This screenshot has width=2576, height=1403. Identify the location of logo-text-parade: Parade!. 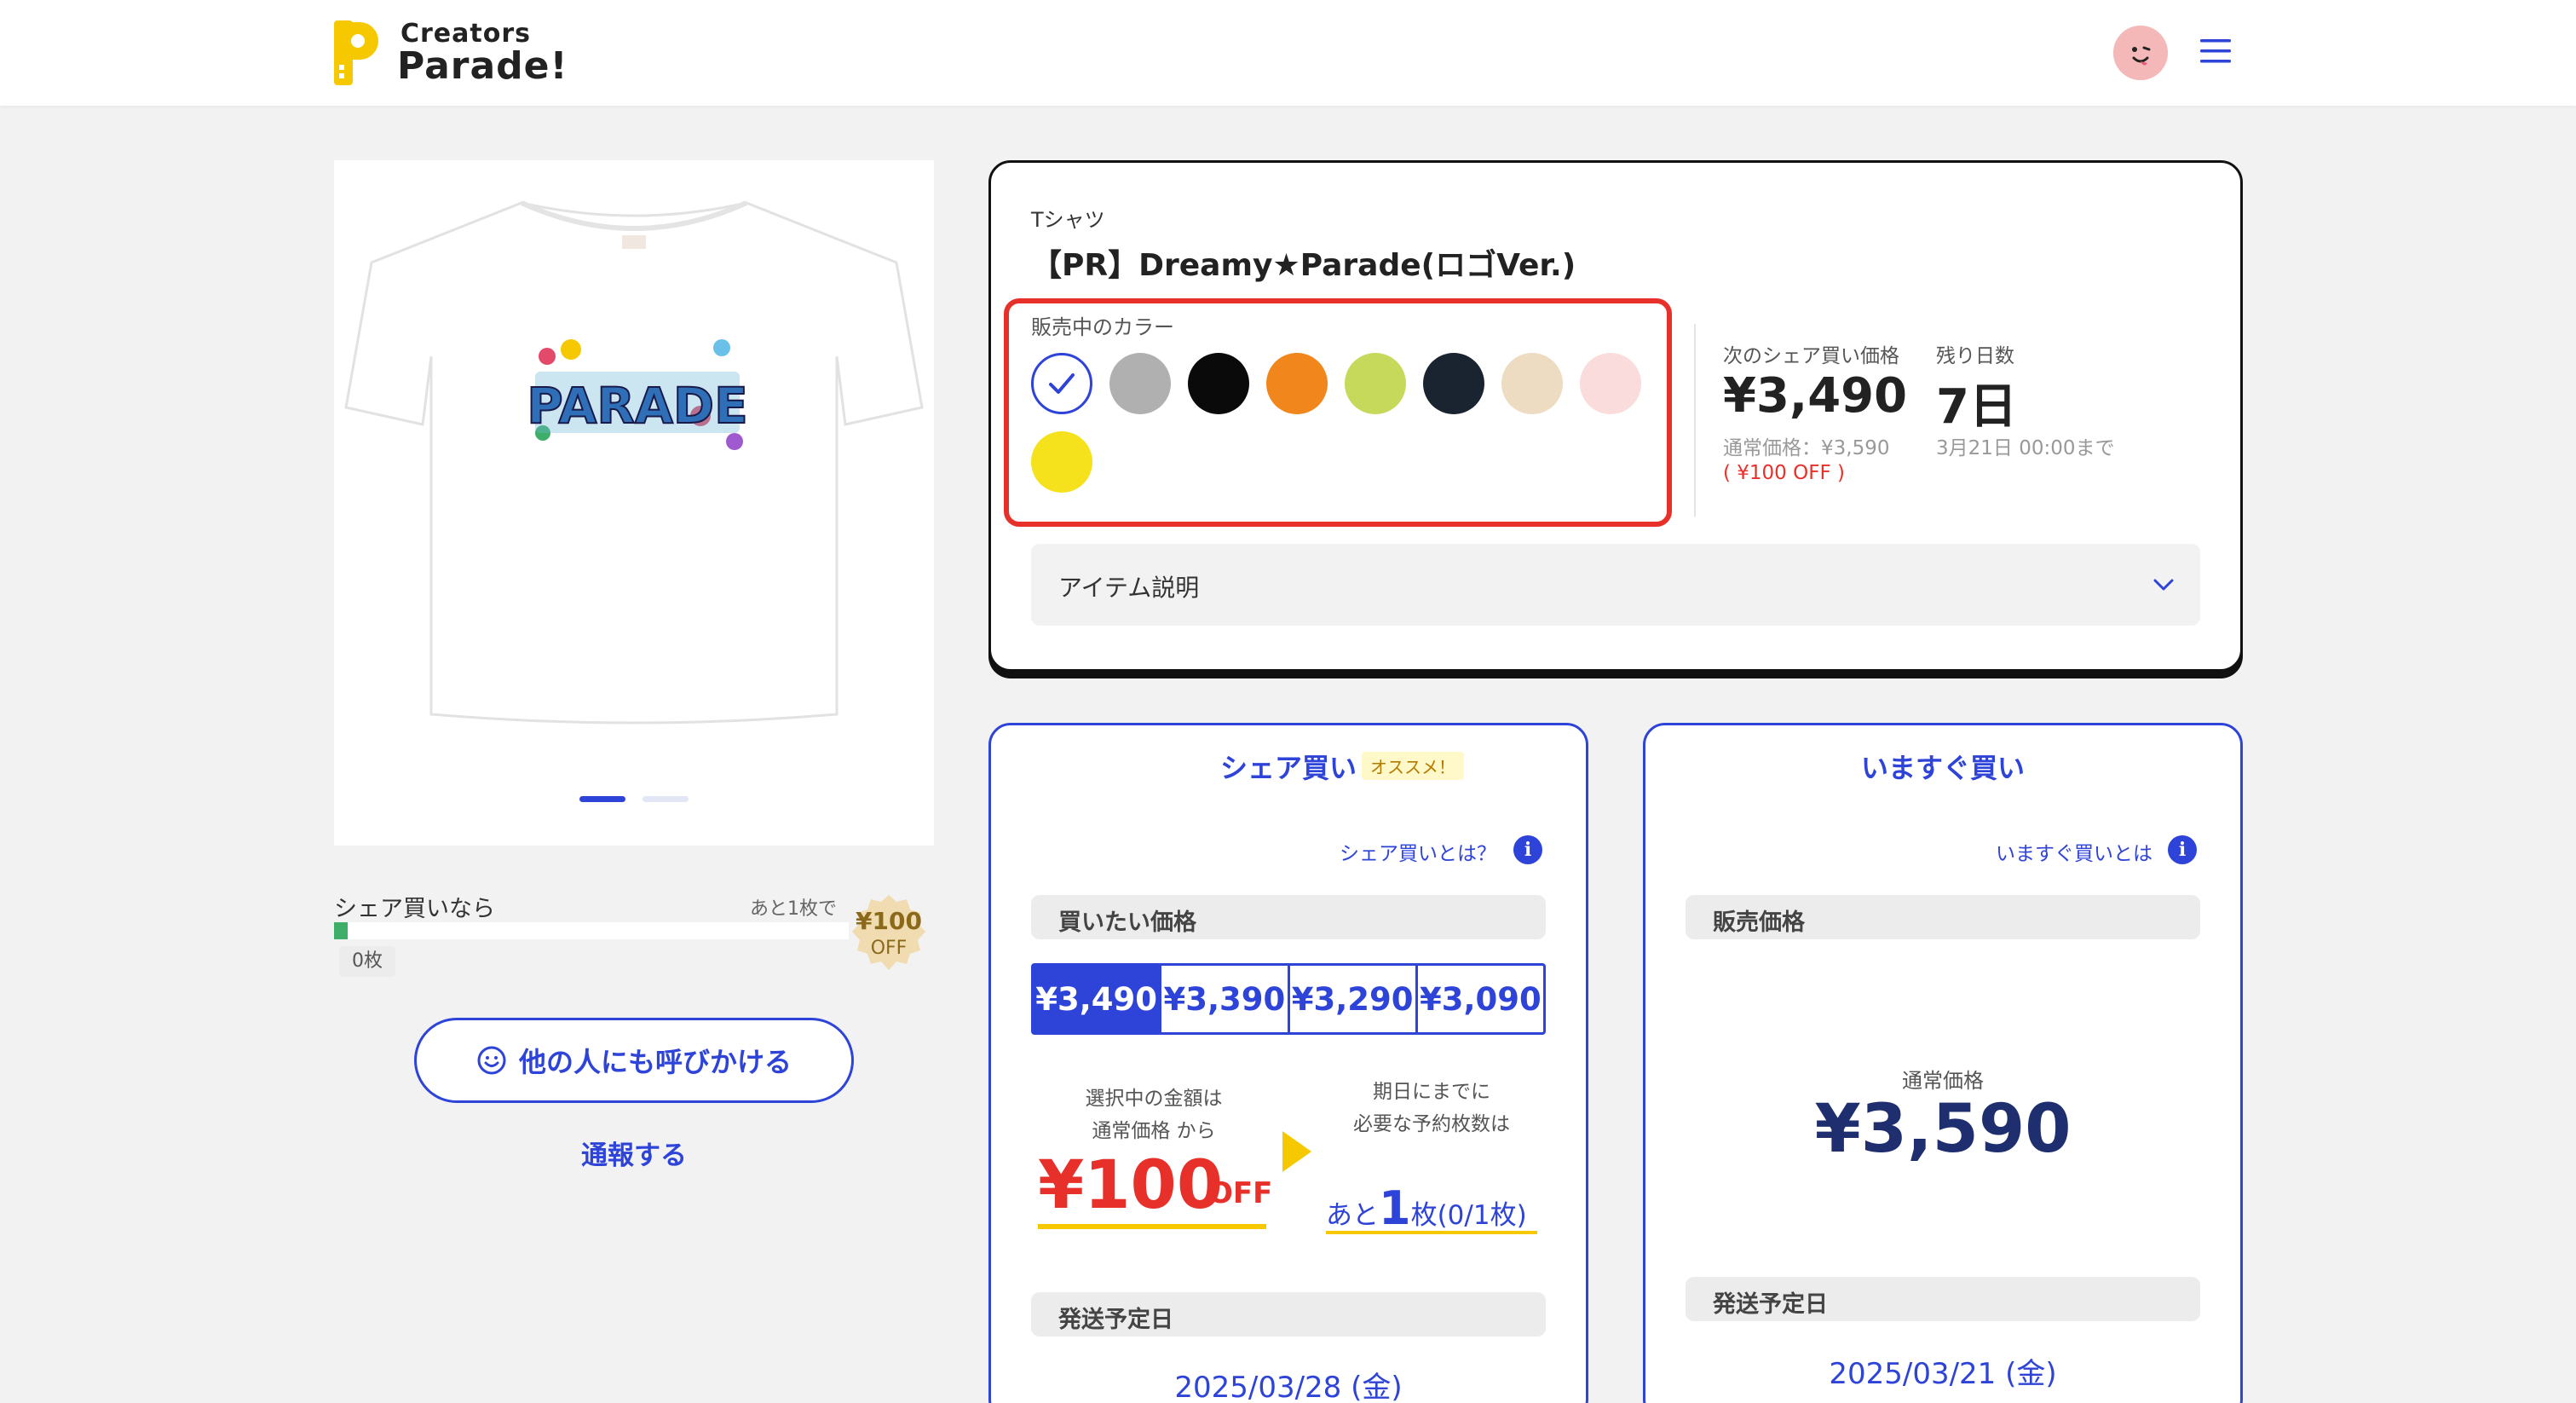
(482, 66).